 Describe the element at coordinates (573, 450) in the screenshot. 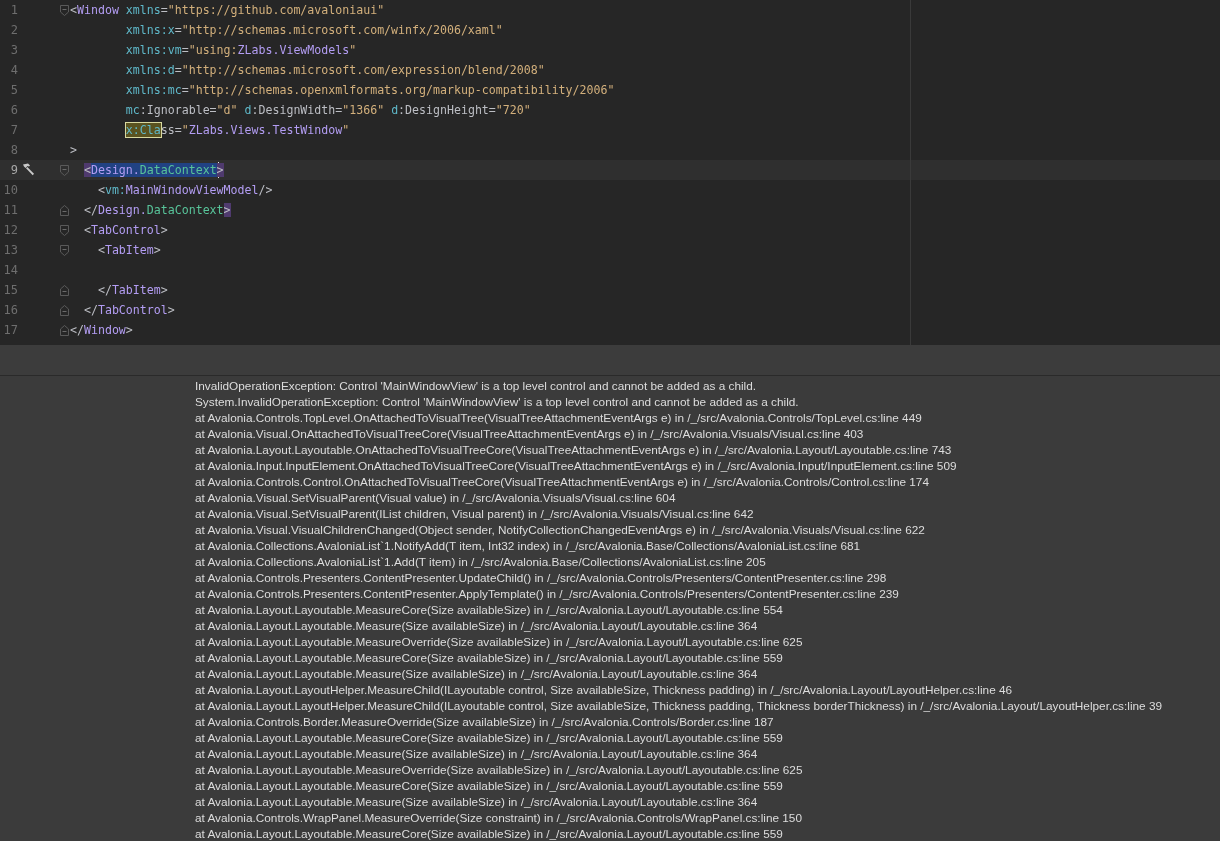

I see `error-message-line: at Avalonia.Layout.Layoutable.OnAttachedToVisualTreeCore(VisualTreeAttachmentEventArgs e) in /_/src/Avalonia.Layout/Layoutable.cs:line 743` at that location.